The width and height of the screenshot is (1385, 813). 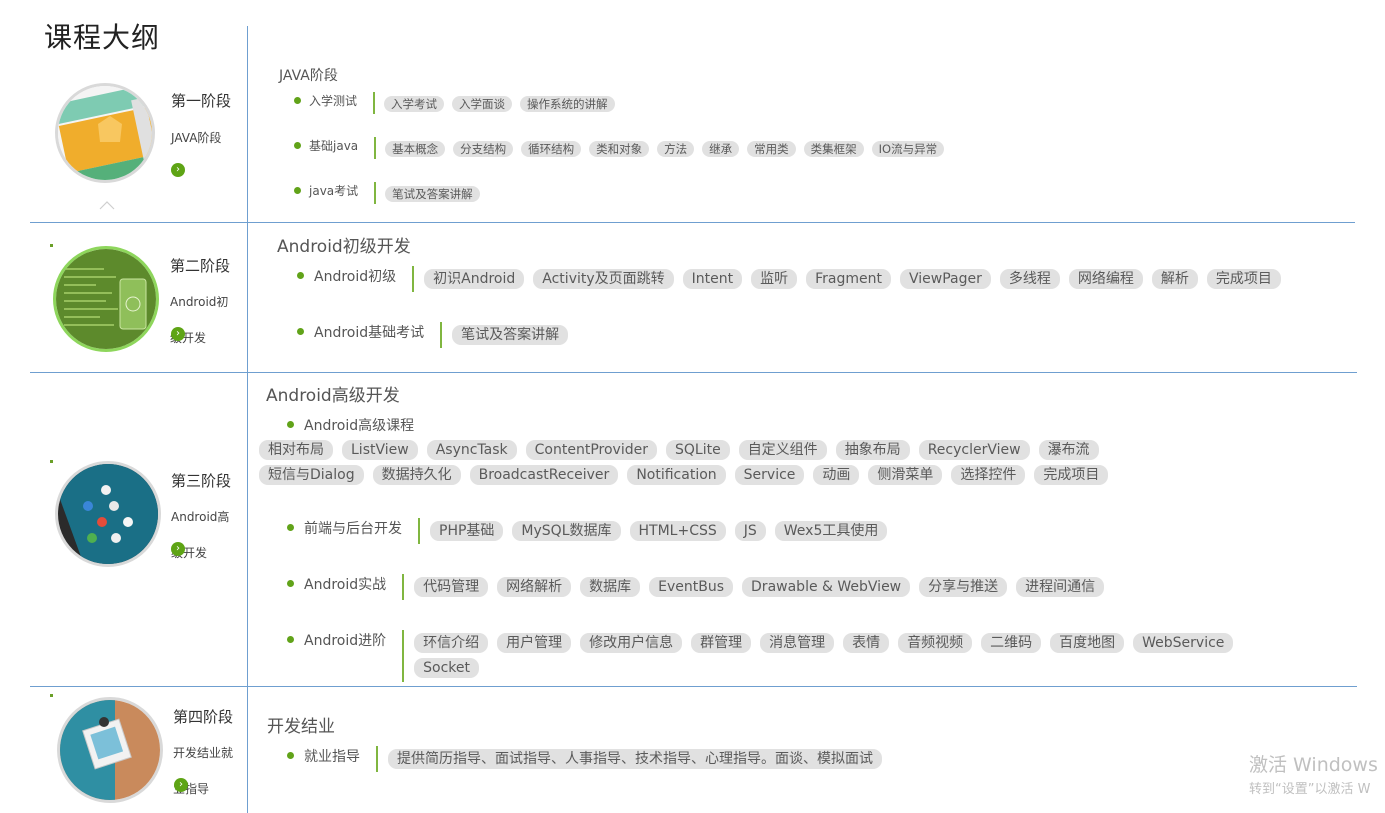 I want to click on topic-tag: 解析, so click(x=1174, y=279).